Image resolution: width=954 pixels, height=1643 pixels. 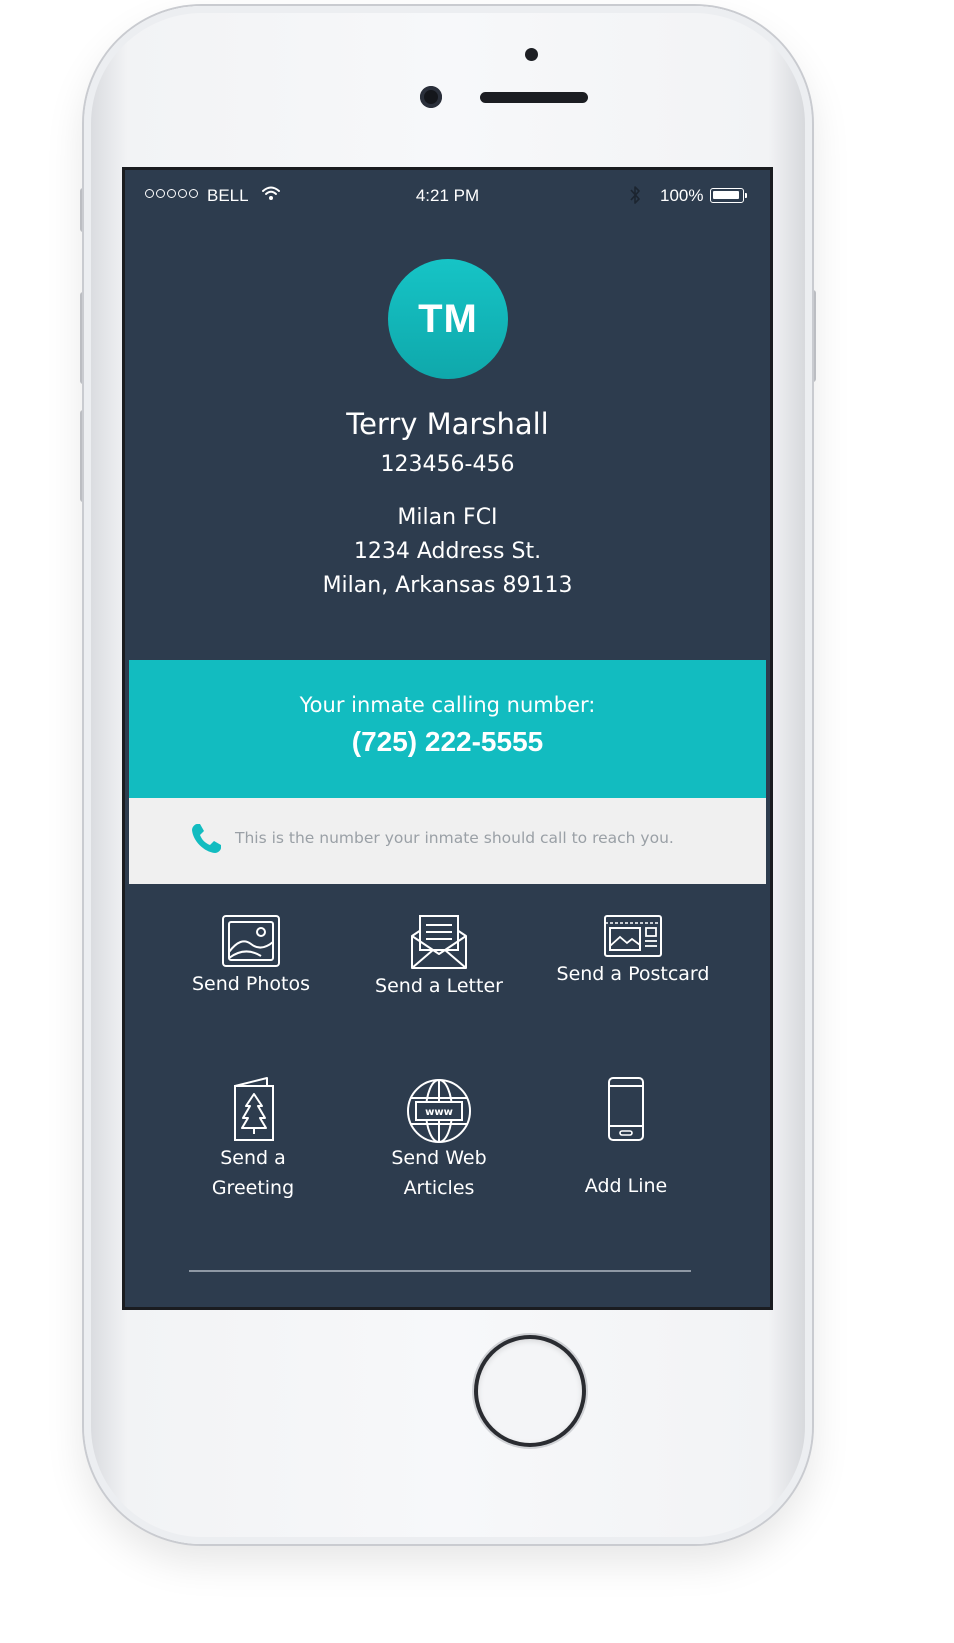 I want to click on battery-percent: 100%, so click(x=682, y=195).